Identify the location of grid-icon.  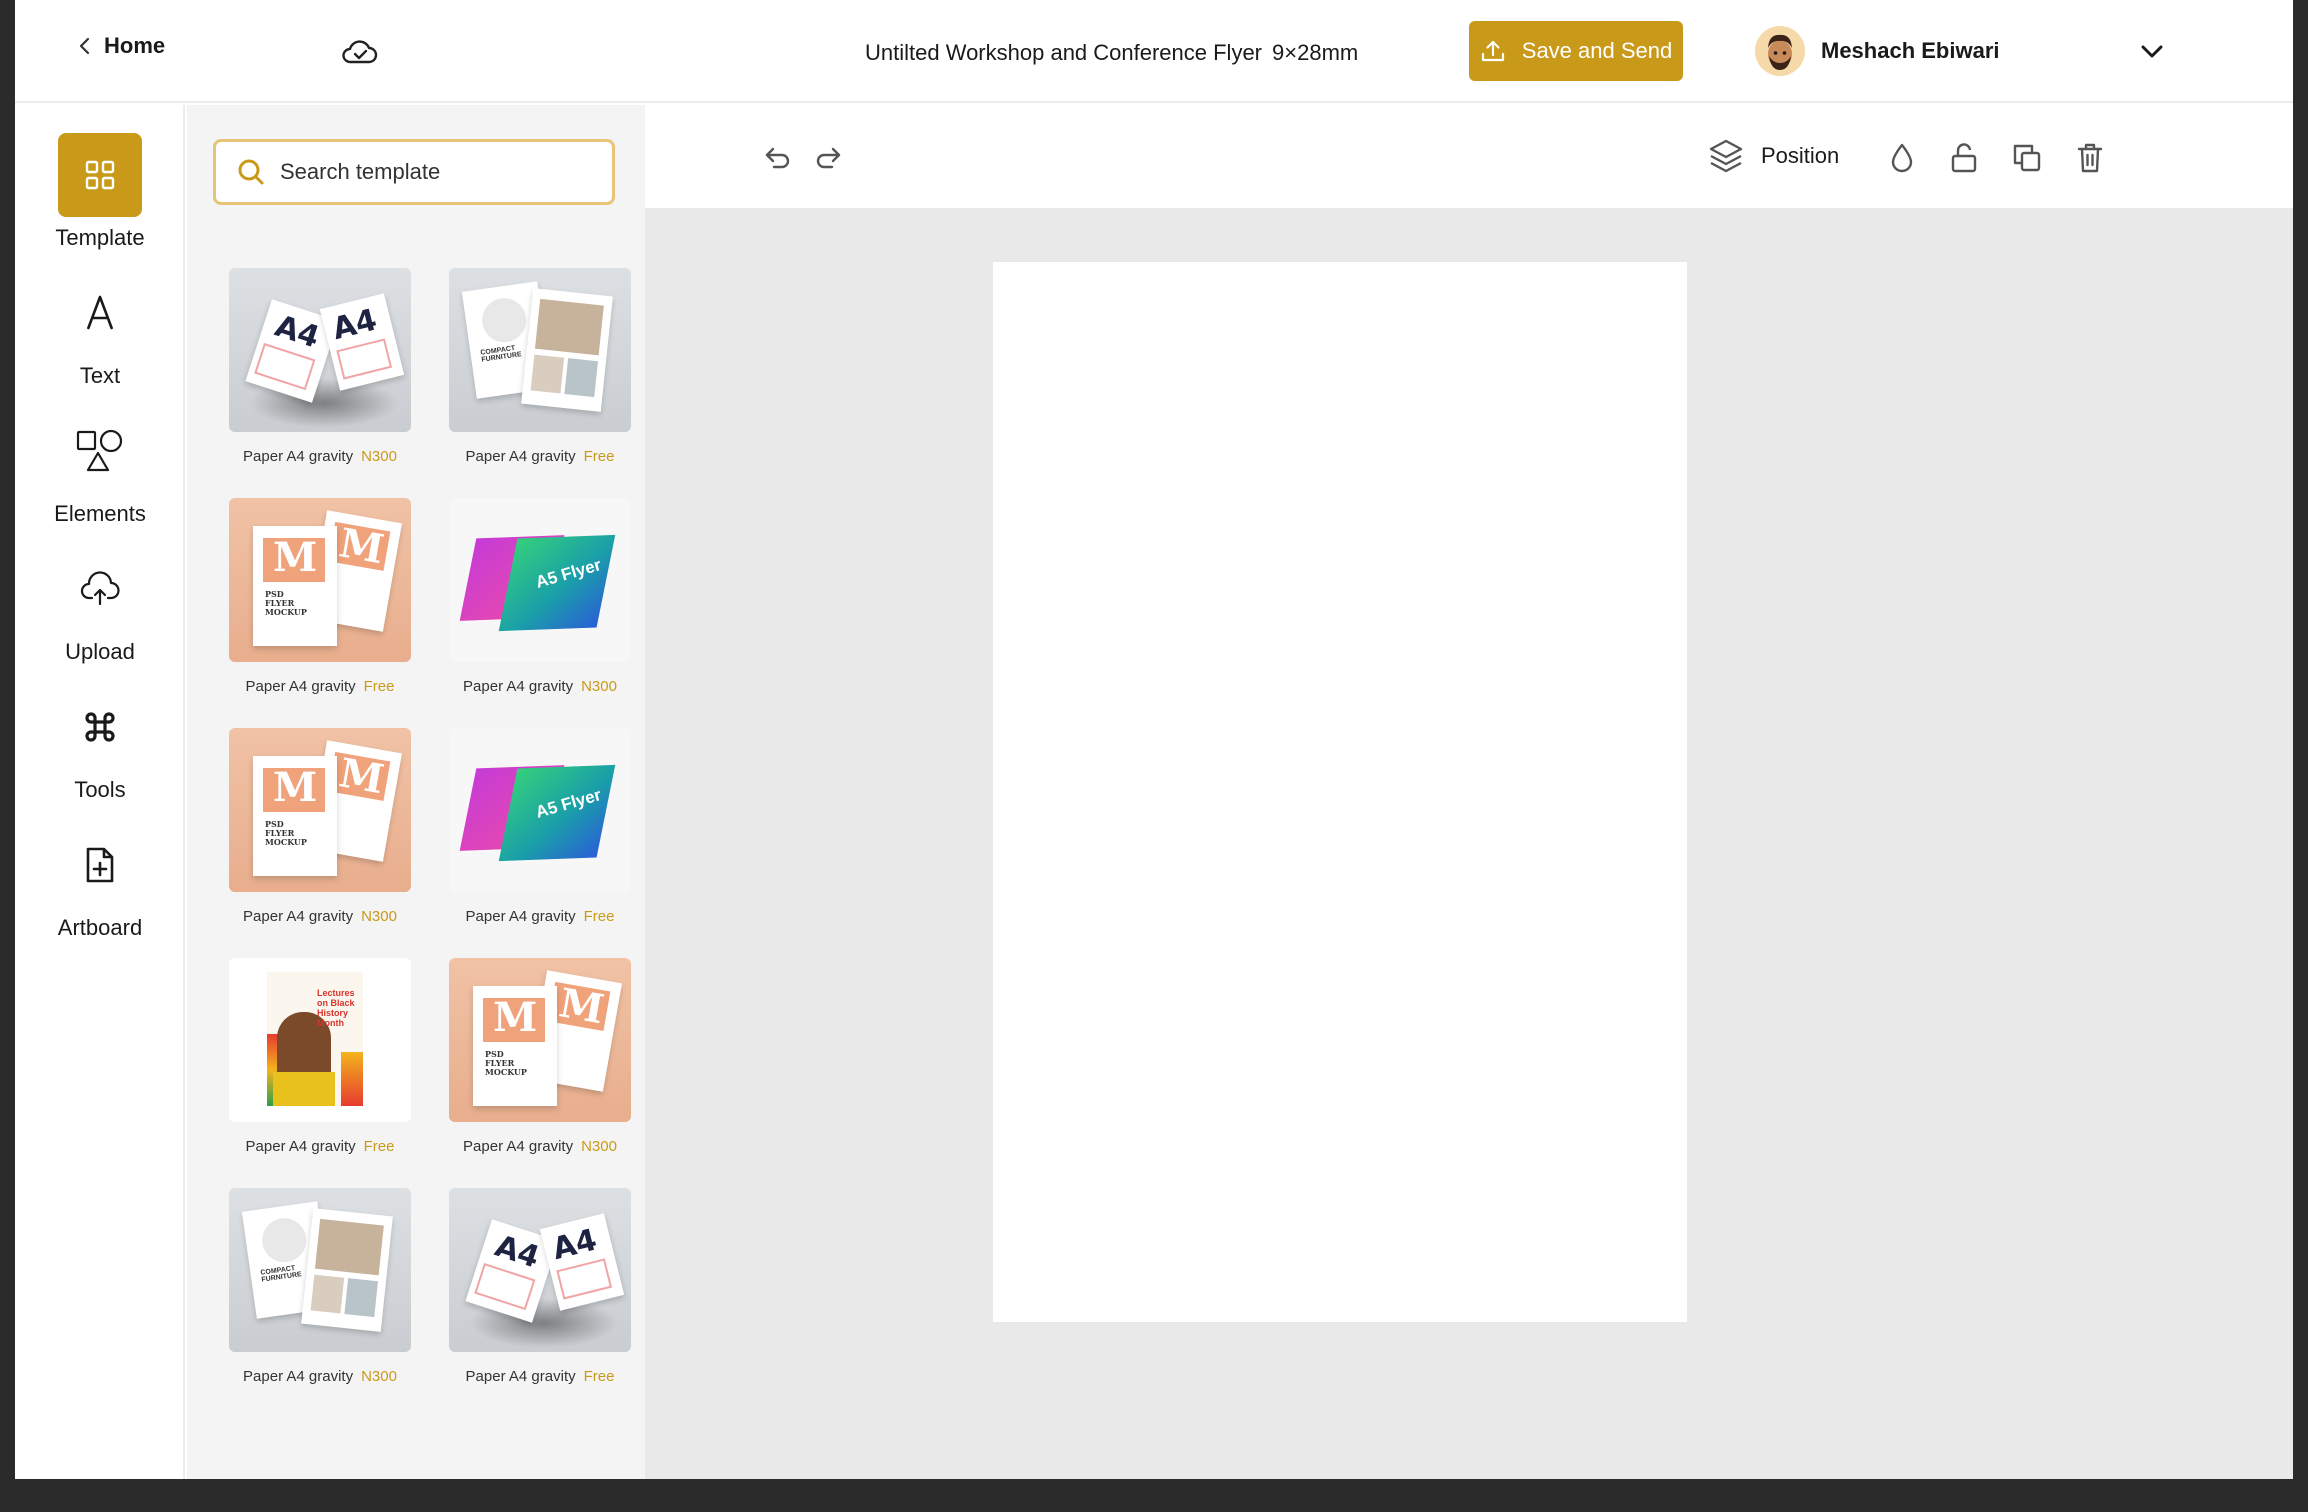
(100, 175).